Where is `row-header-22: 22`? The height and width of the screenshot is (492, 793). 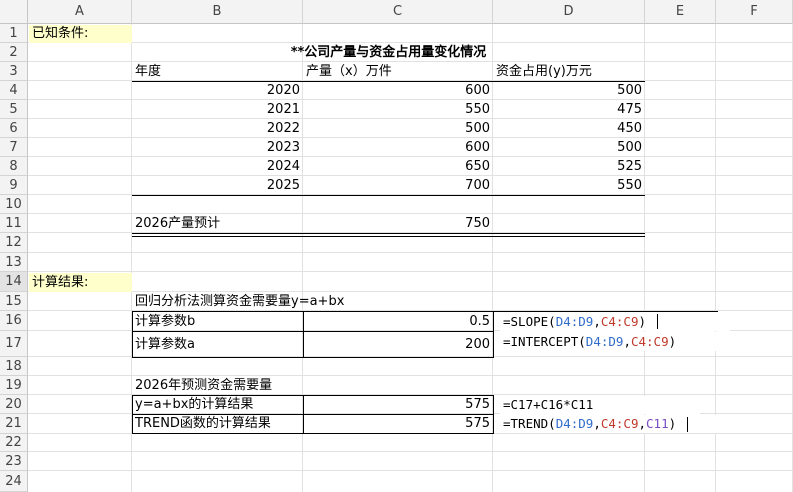
row-header-22: 22 is located at coordinates (14, 443).